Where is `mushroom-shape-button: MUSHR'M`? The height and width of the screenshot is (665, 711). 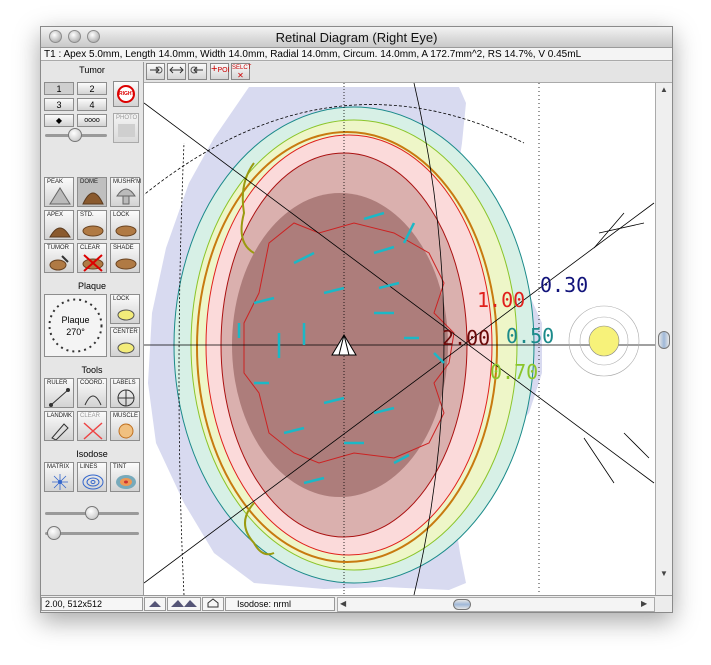 mushroom-shape-button: MUSHR'M is located at coordinates (126, 192).